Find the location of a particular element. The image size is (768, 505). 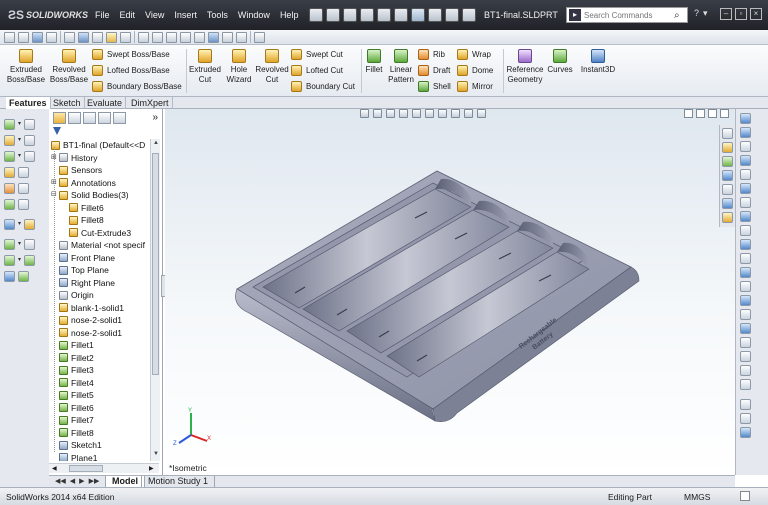

tree-item-fillet5: Fillet5 is located at coordinates (76, 395).